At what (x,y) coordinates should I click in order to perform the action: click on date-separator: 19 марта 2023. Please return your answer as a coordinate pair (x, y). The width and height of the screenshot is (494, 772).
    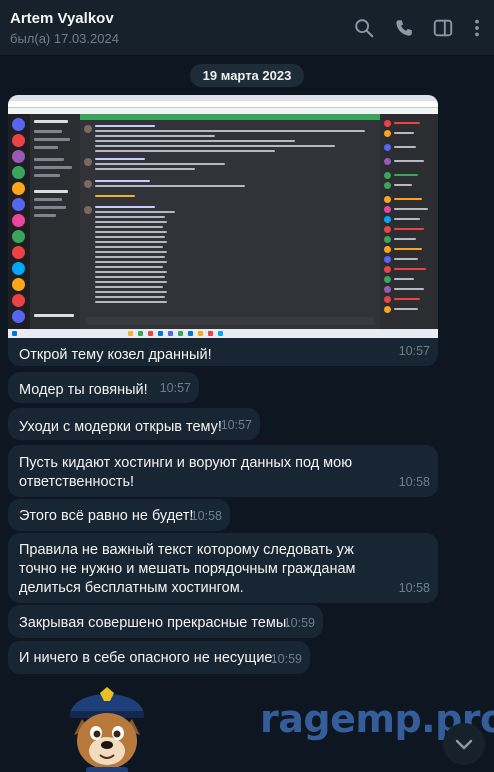
    Looking at the image, I should click on (247, 75).